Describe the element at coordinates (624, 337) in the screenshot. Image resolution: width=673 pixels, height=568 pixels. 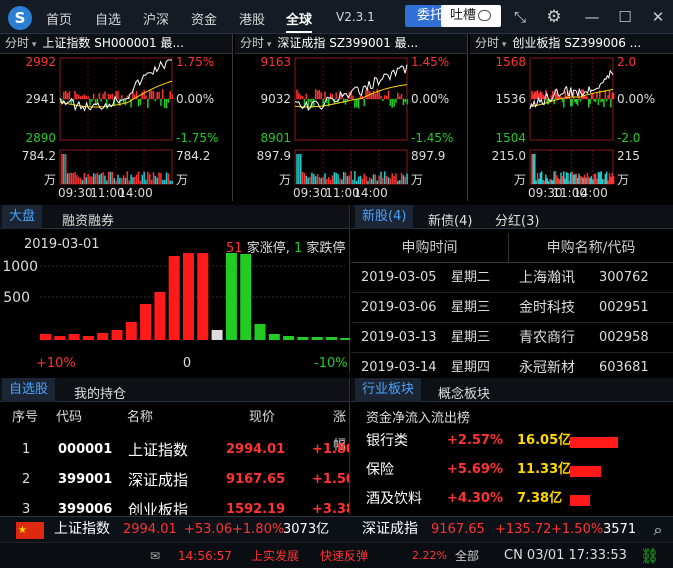
I see `ipo-code: 002958` at that location.